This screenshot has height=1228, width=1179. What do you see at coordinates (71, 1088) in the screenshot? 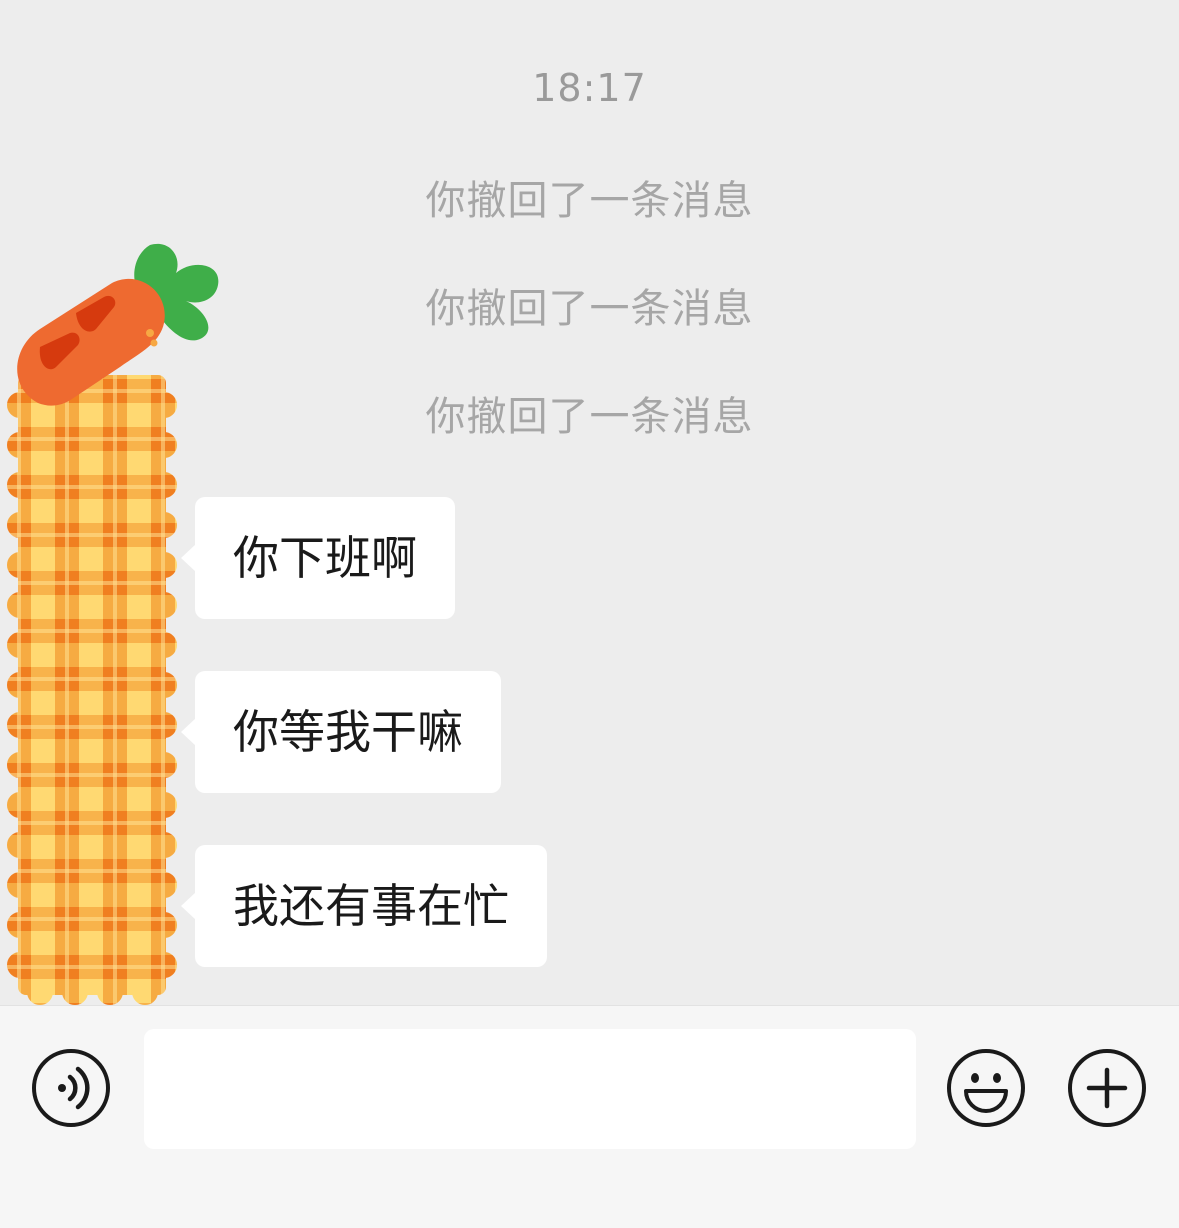
I see `voice-icon` at bounding box center [71, 1088].